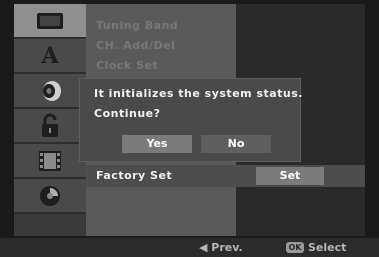 This screenshot has width=379, height=257. I want to click on select-hint: Select, so click(327, 247).